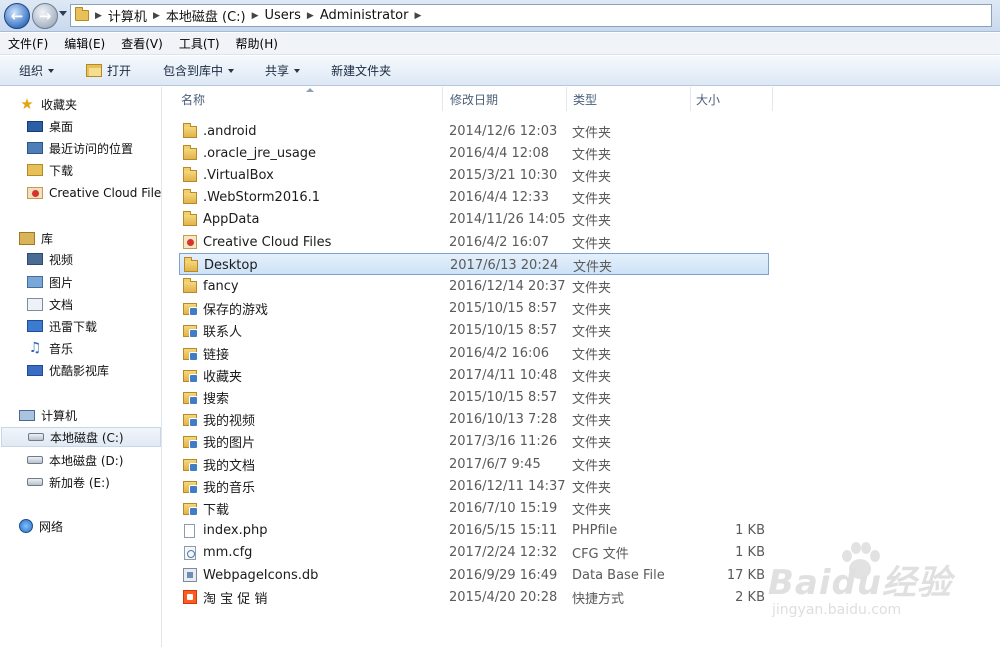  I want to click on table-row: .WebStorm2016.1 2016/4/4 12:33 文件夹, so click(474, 198).